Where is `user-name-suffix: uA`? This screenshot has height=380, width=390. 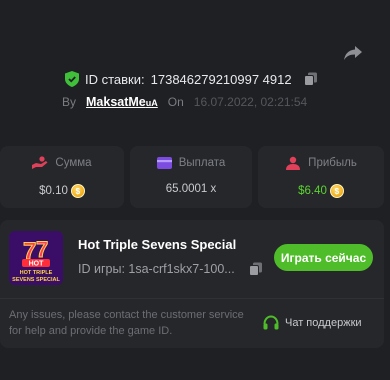
user-name-suffix: uA is located at coordinates (151, 103).